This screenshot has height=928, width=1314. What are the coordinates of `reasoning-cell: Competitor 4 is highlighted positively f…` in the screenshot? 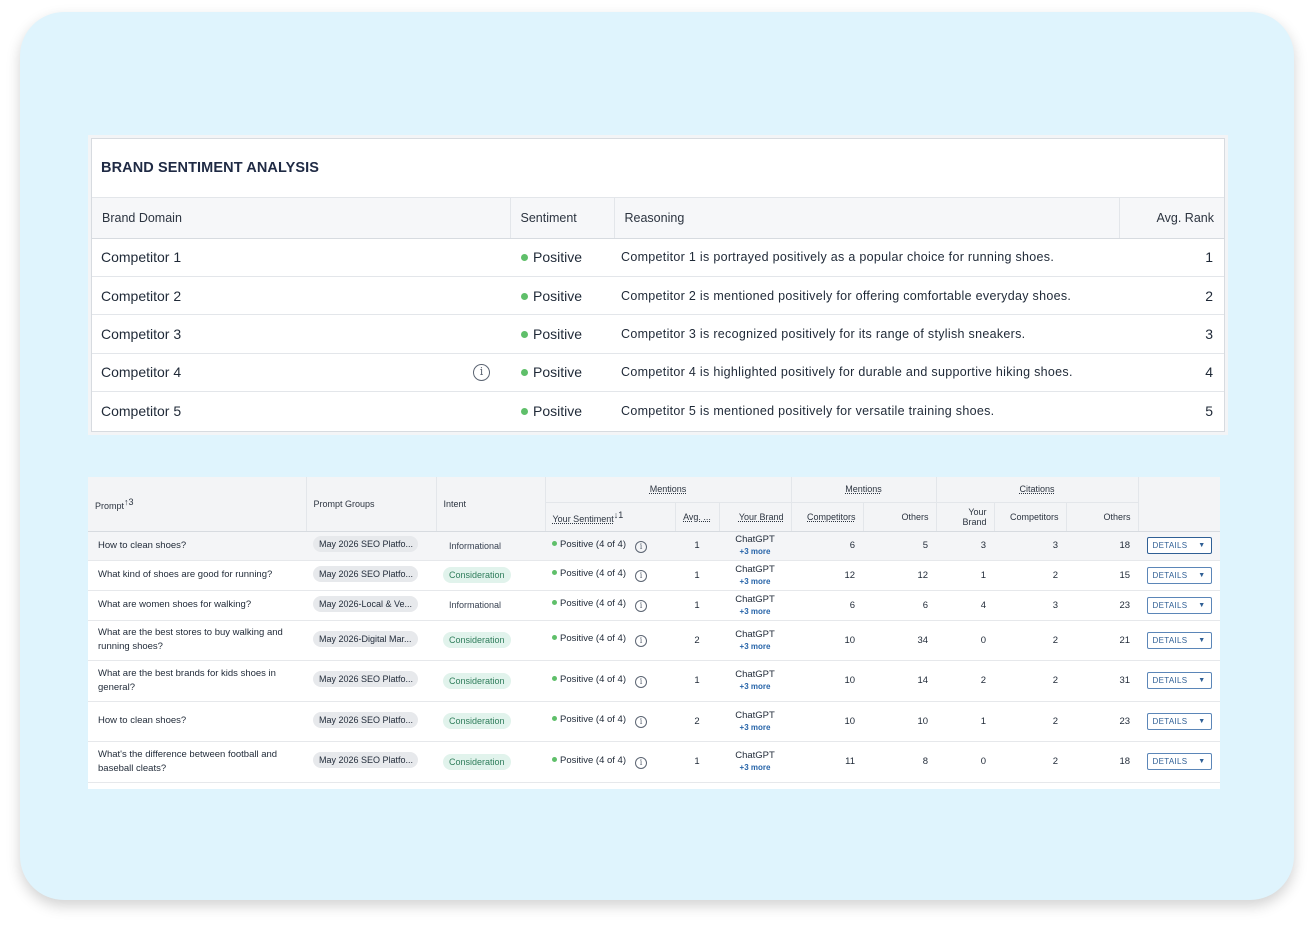 It's located at (866, 373).